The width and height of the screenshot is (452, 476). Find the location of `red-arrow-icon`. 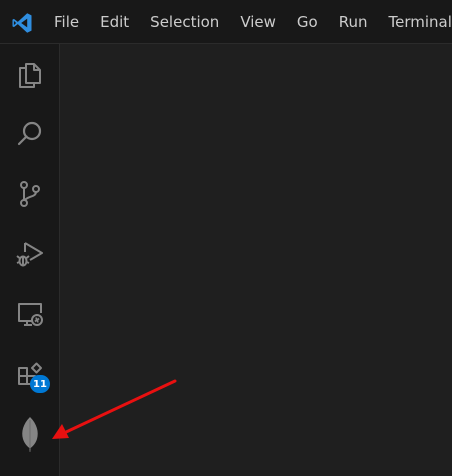

red-arrow-icon is located at coordinates (114, 409).